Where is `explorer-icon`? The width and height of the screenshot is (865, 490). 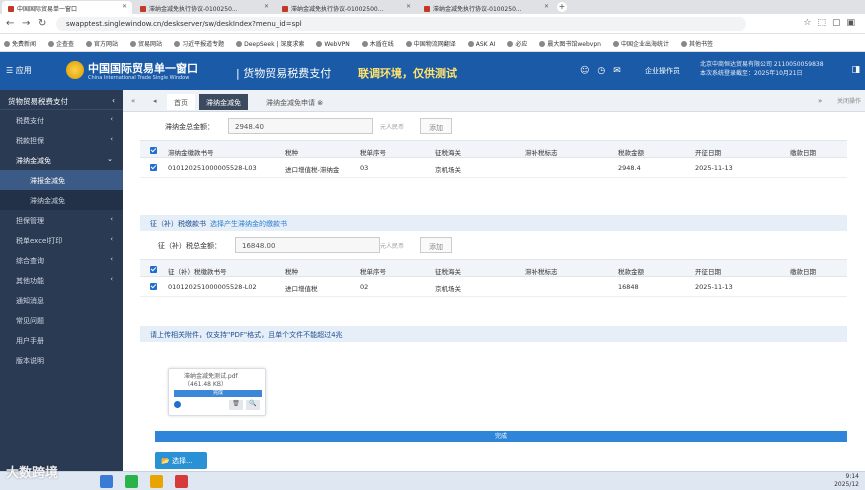 explorer-icon is located at coordinates (106, 481).